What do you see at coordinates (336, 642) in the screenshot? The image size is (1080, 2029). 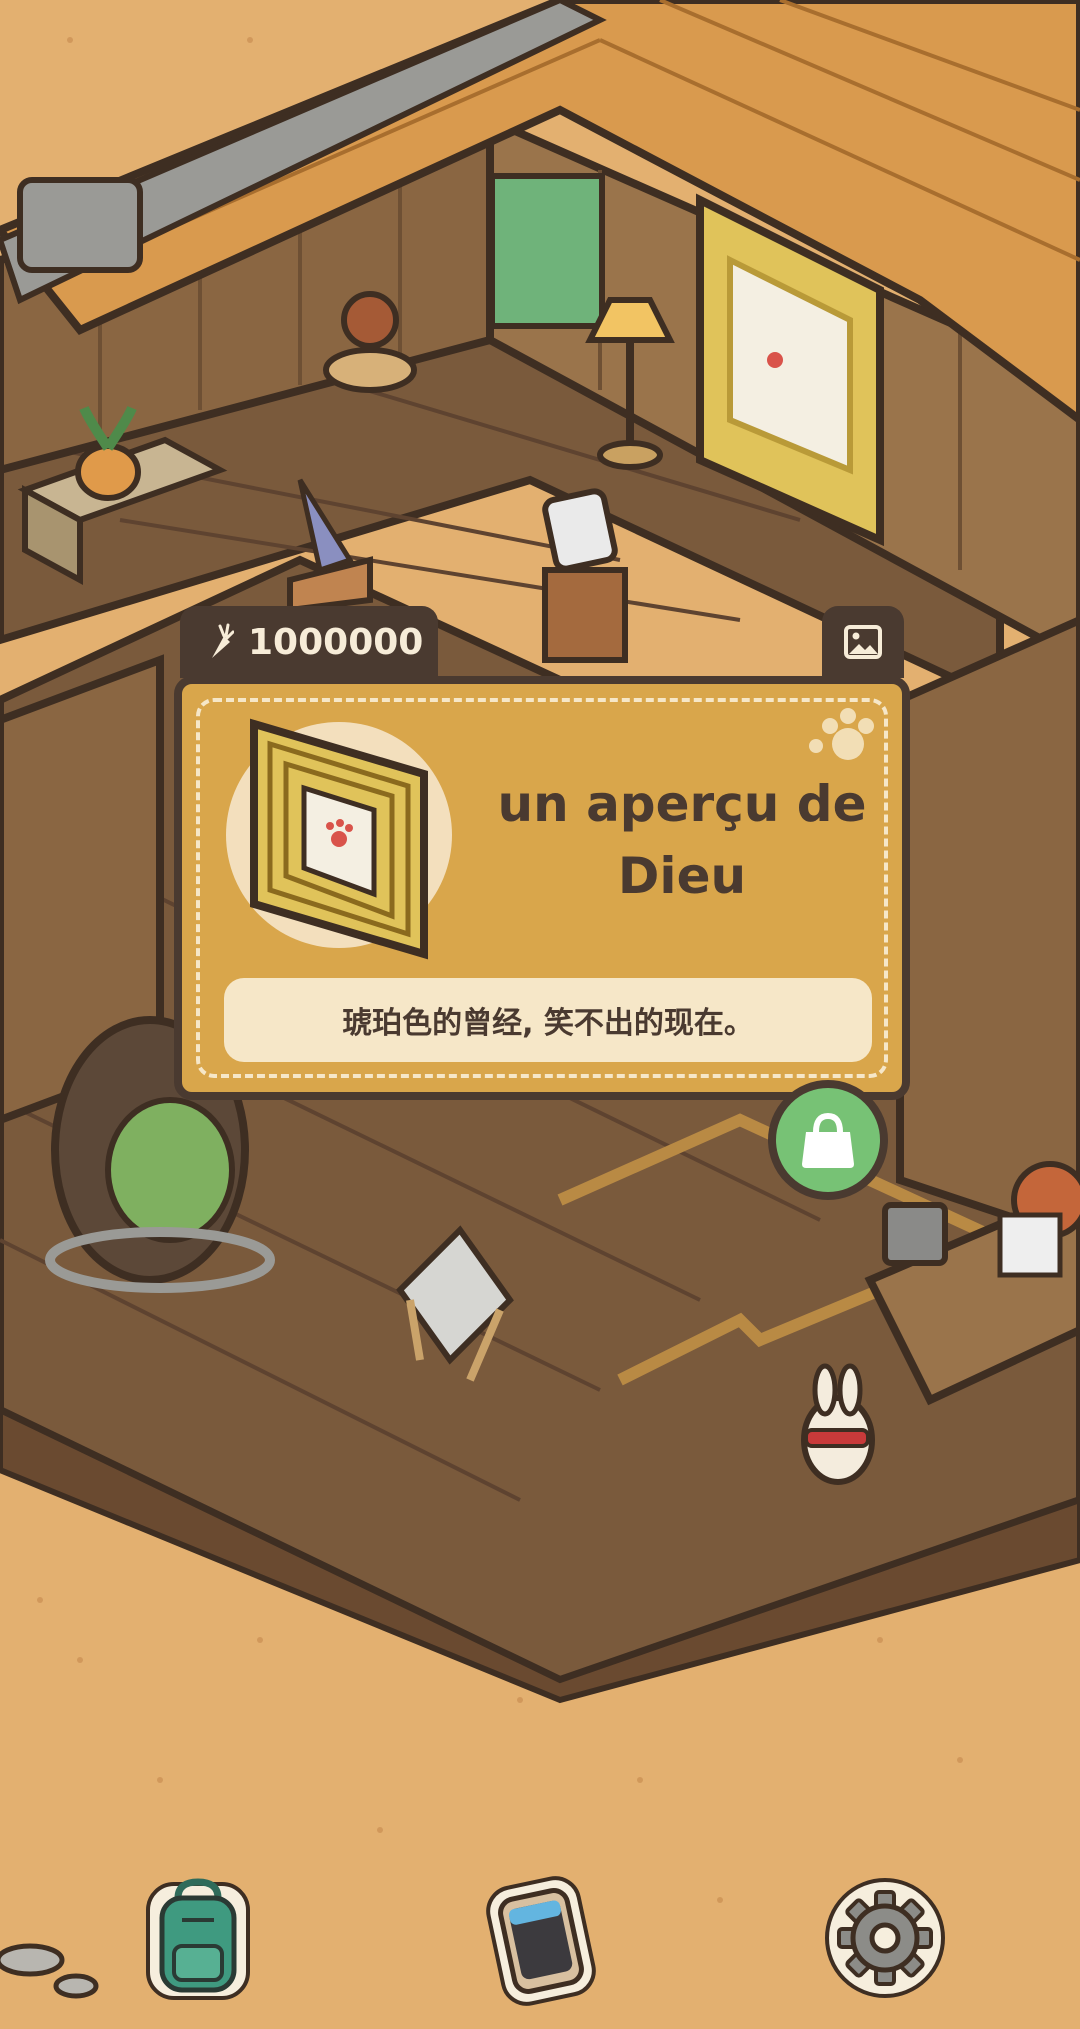 I see `currency-amount: 1000000` at bounding box center [336, 642].